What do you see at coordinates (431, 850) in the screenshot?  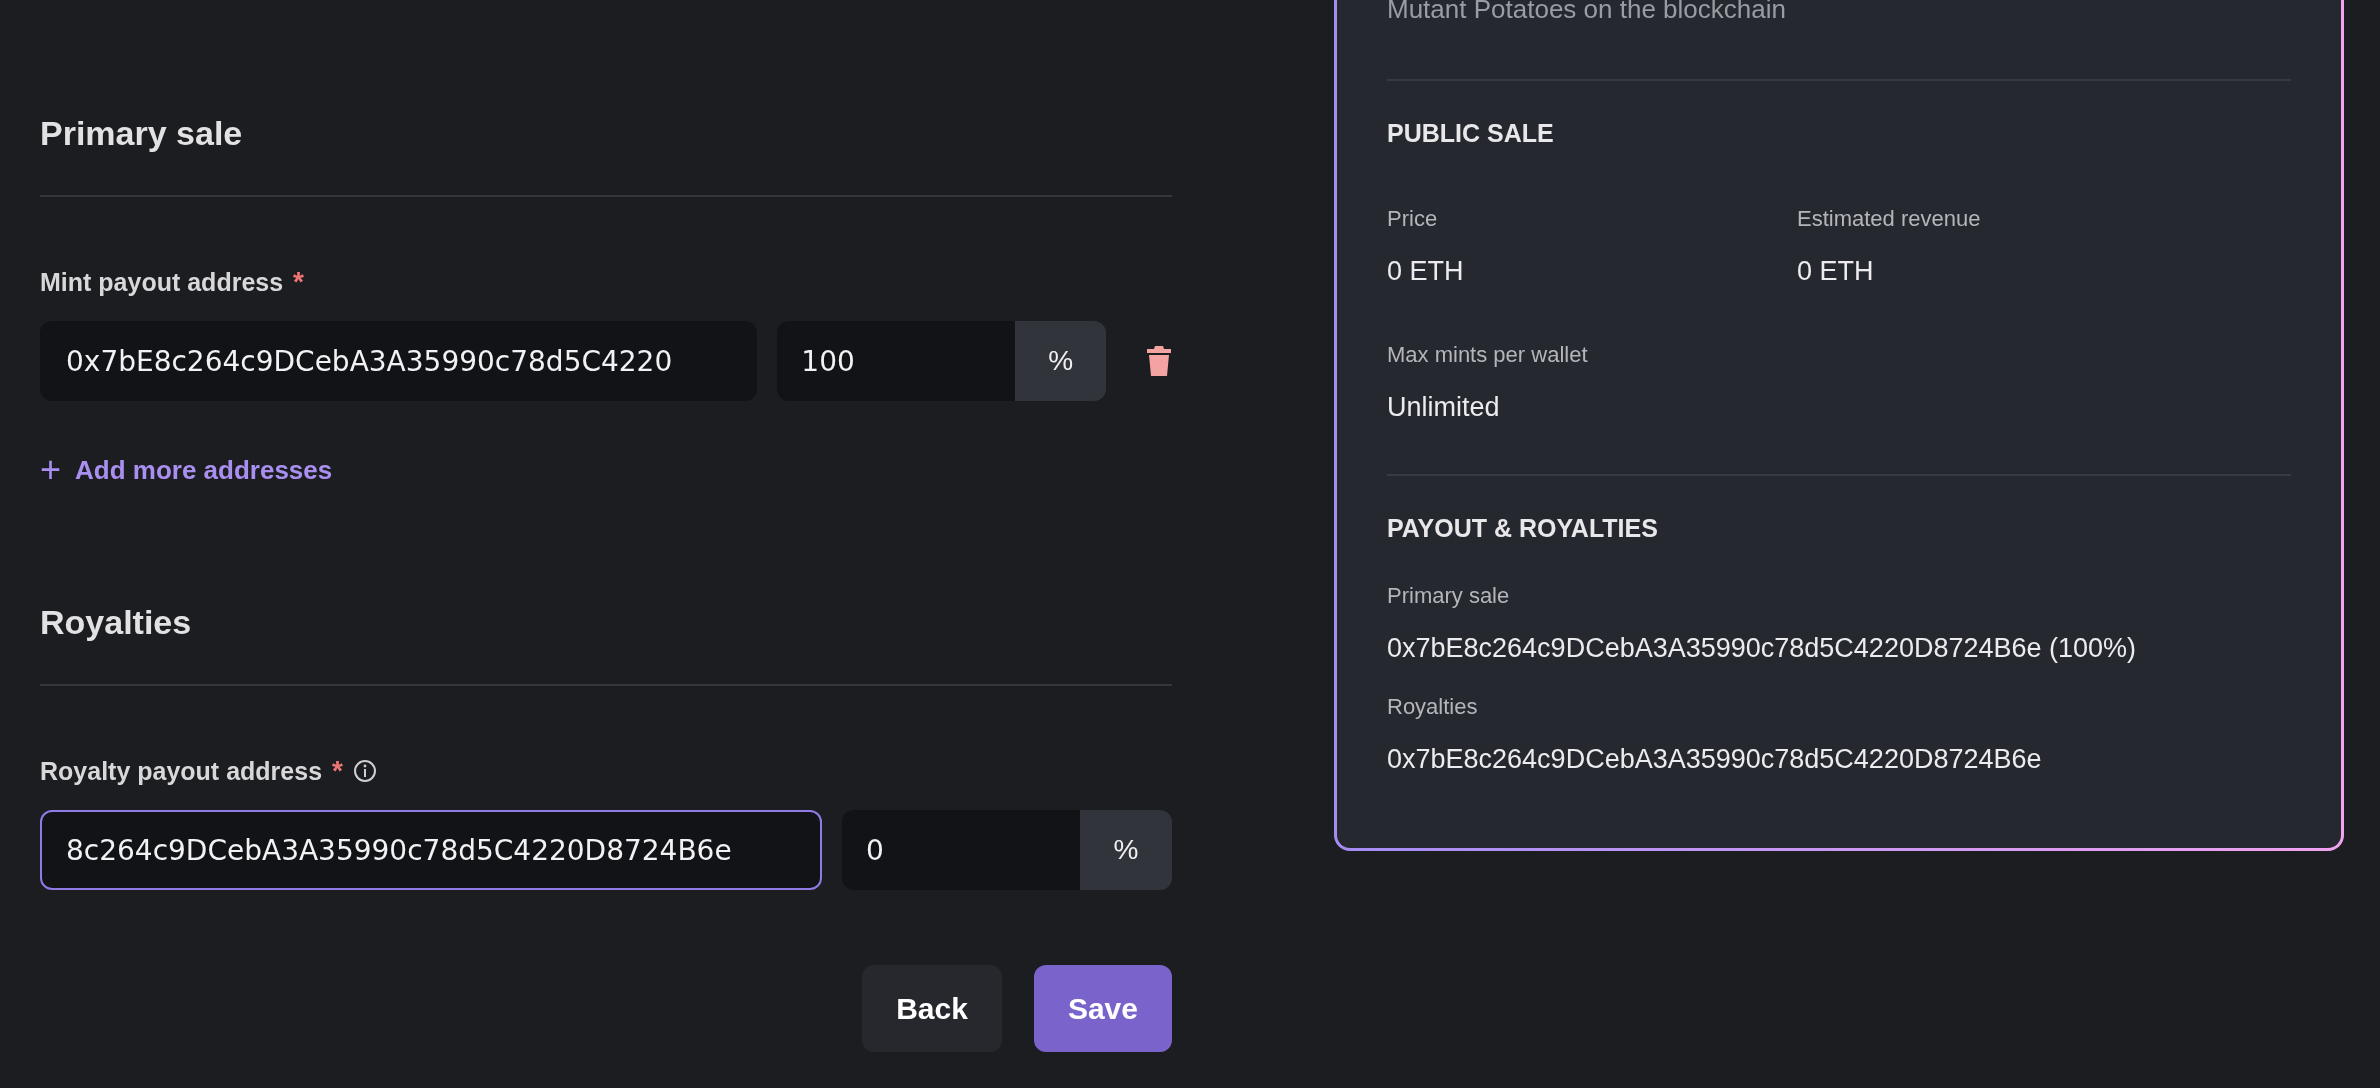 I see `address-input-field: 8c264c9DCebA3A35990c78d5C4220D8724B6e` at bounding box center [431, 850].